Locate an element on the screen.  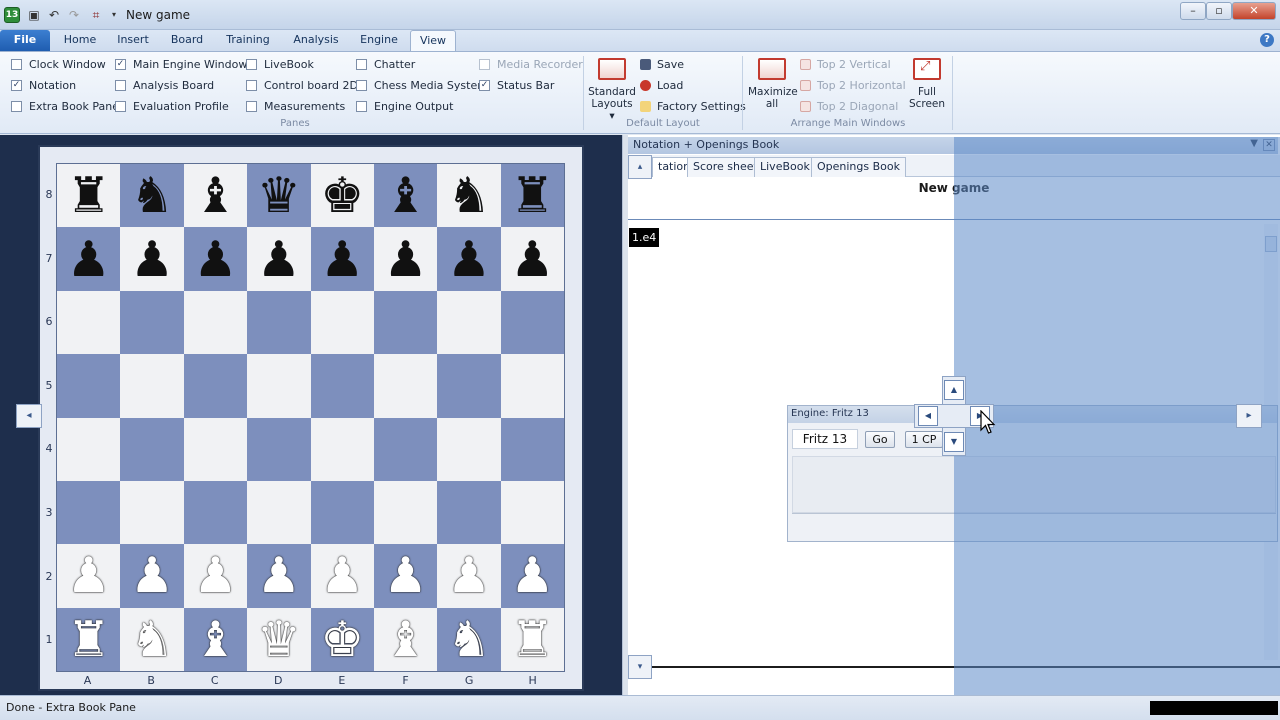
square-b7: ♟ is located at coordinates (152, 259).